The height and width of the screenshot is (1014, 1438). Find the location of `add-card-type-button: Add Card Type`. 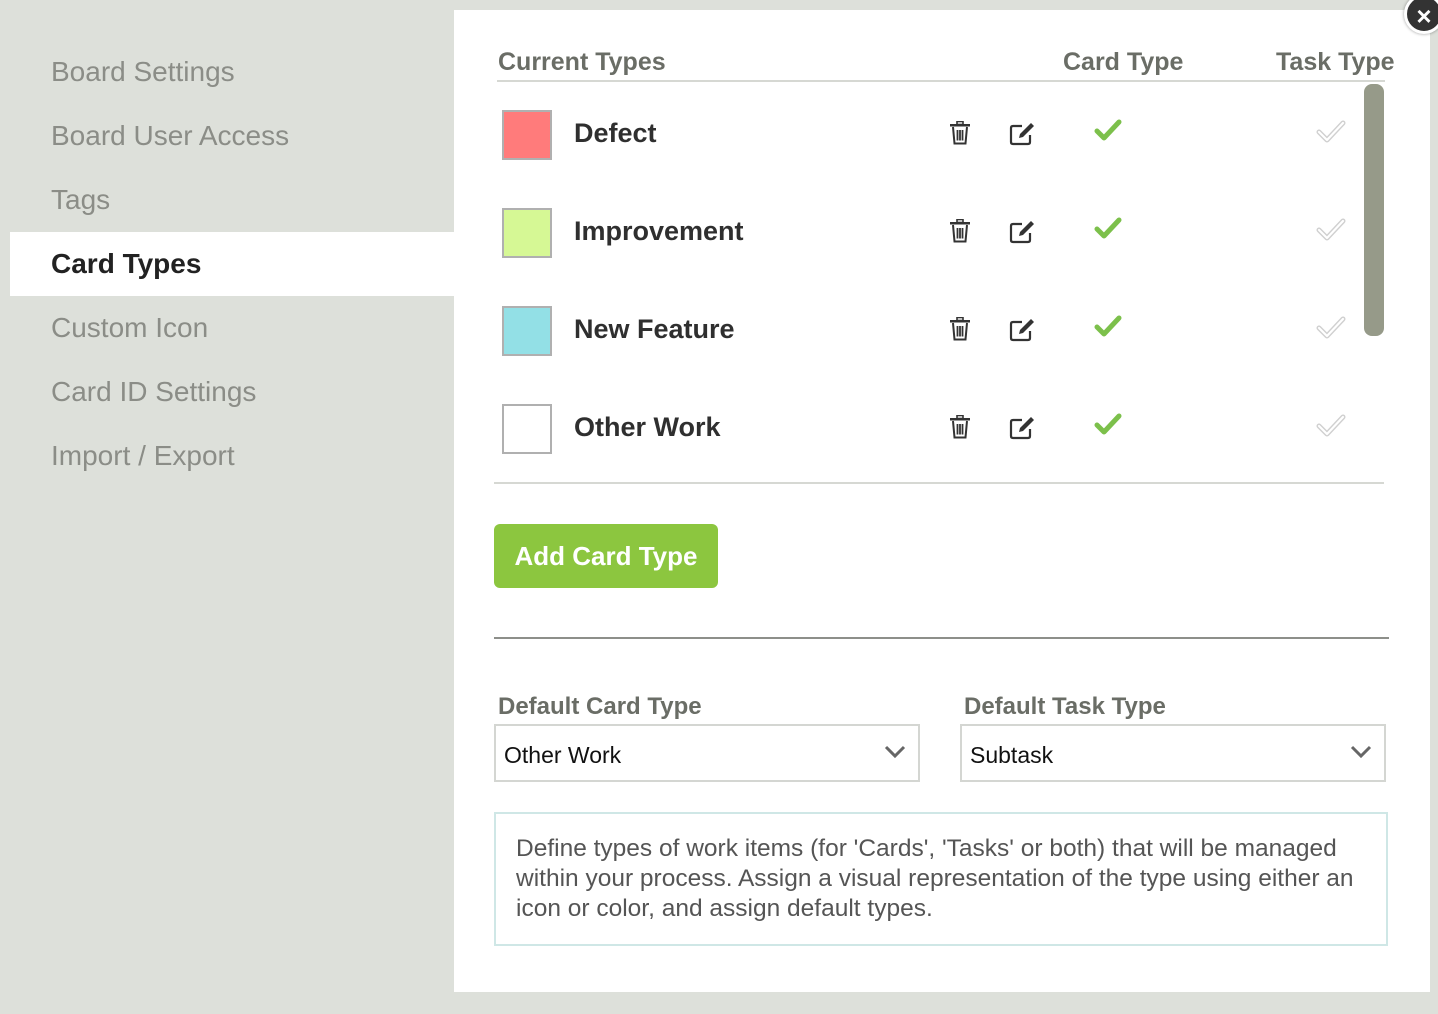

add-card-type-button: Add Card Type is located at coordinates (606, 556).